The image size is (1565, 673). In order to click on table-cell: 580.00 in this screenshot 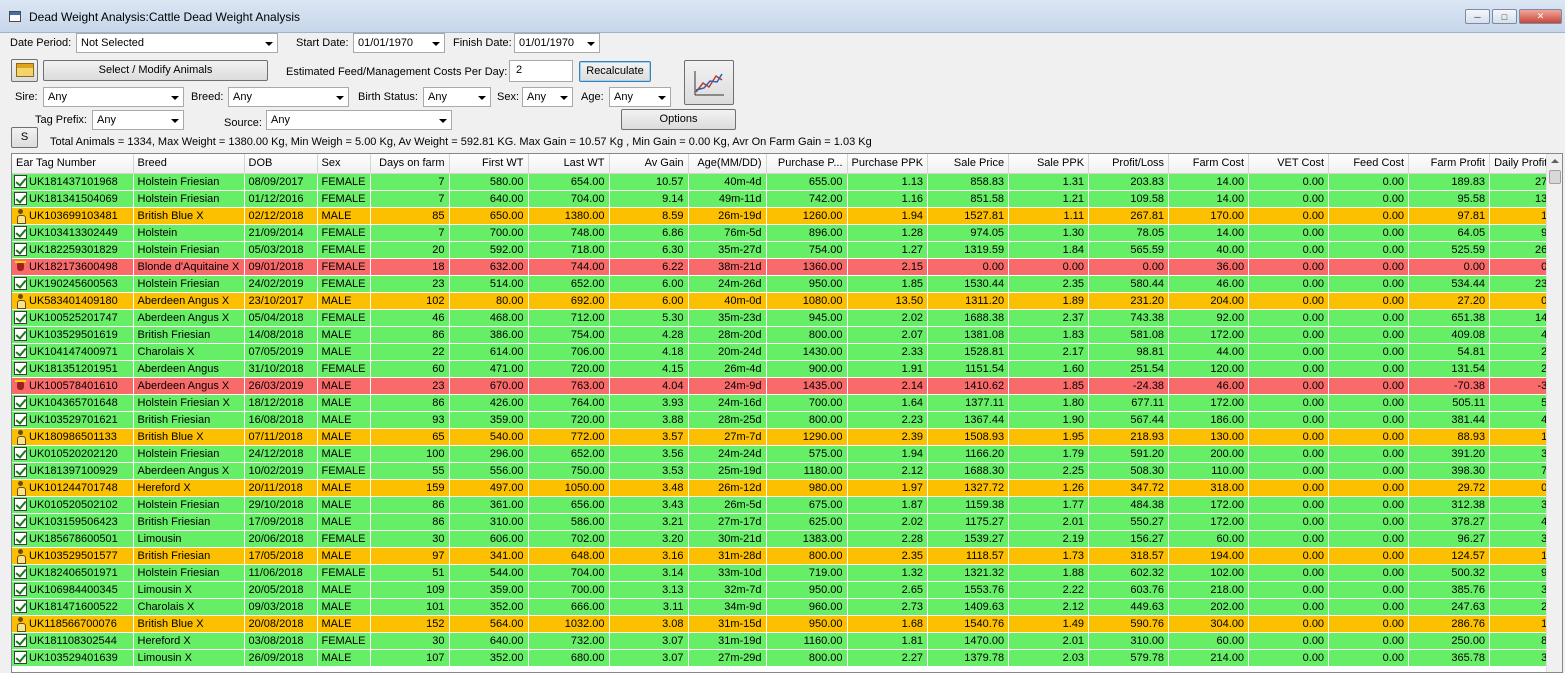, I will do `click(489, 182)`.